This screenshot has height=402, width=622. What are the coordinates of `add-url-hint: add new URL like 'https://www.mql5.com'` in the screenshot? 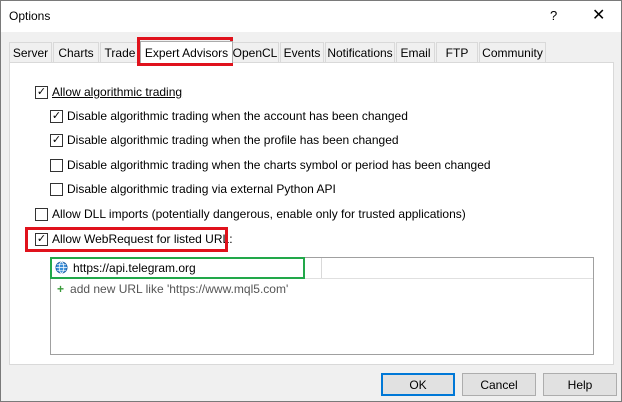 It's located at (179, 289).